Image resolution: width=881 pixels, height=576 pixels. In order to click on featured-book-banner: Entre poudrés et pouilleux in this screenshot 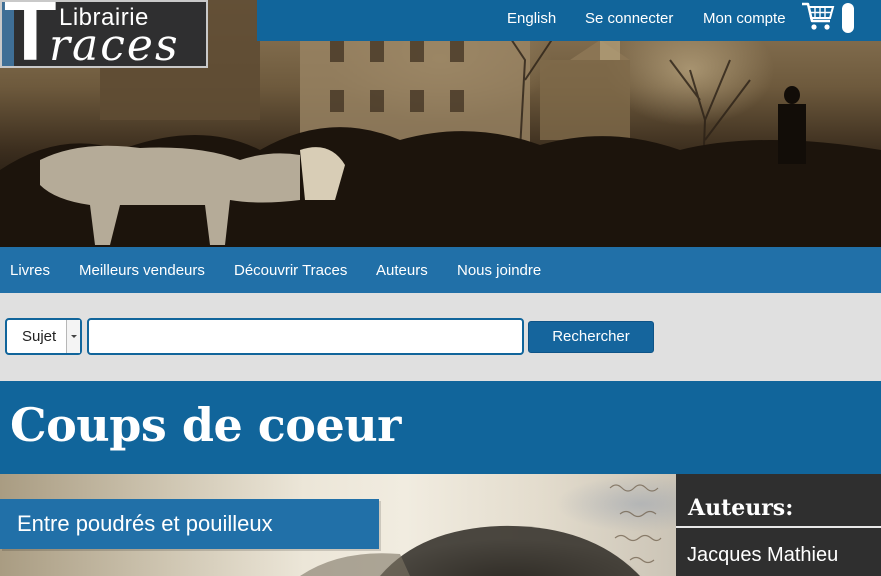, I will do `click(338, 525)`.